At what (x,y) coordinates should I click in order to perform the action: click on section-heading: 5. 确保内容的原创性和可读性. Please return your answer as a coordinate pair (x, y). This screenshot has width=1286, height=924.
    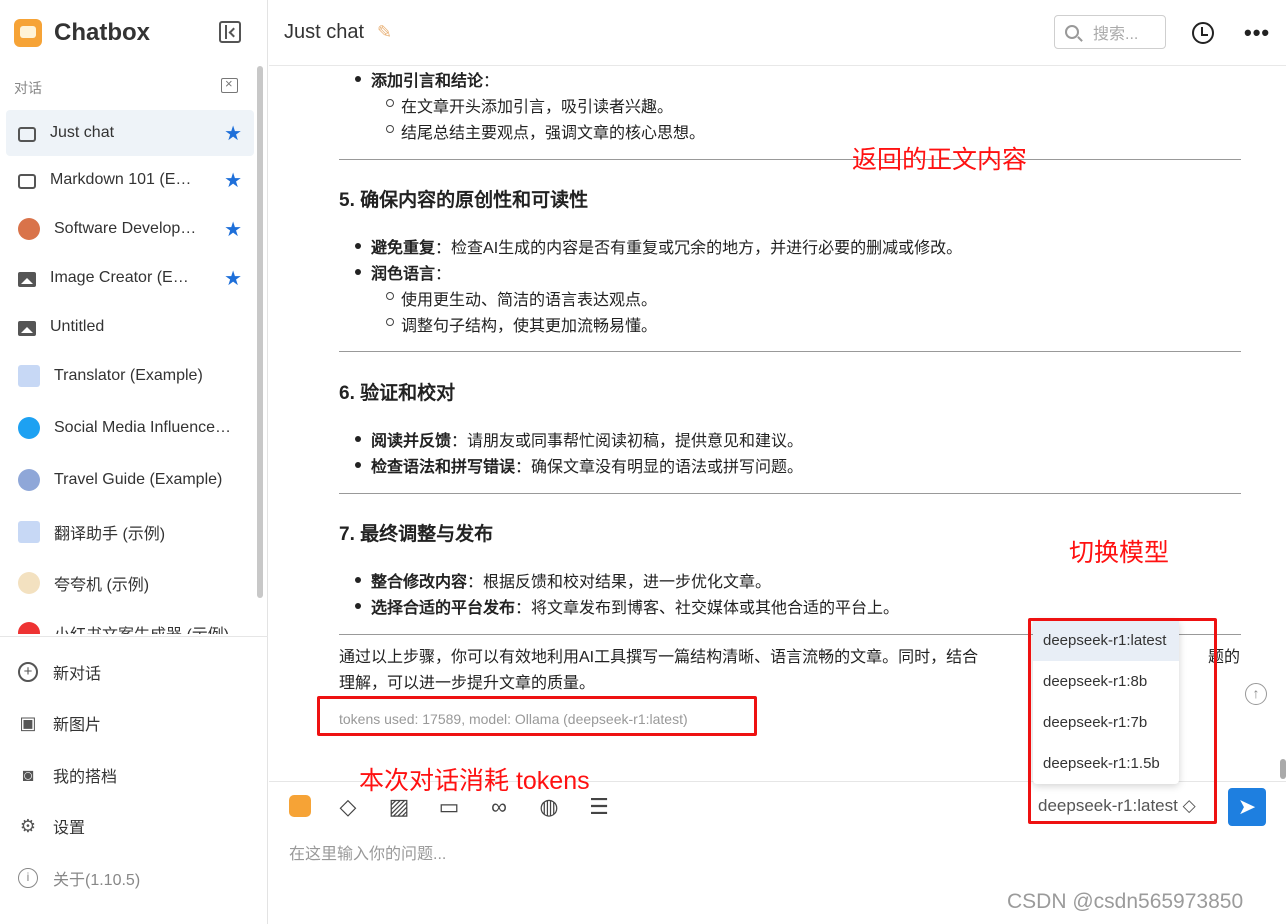
    Looking at the image, I should click on (464, 200).